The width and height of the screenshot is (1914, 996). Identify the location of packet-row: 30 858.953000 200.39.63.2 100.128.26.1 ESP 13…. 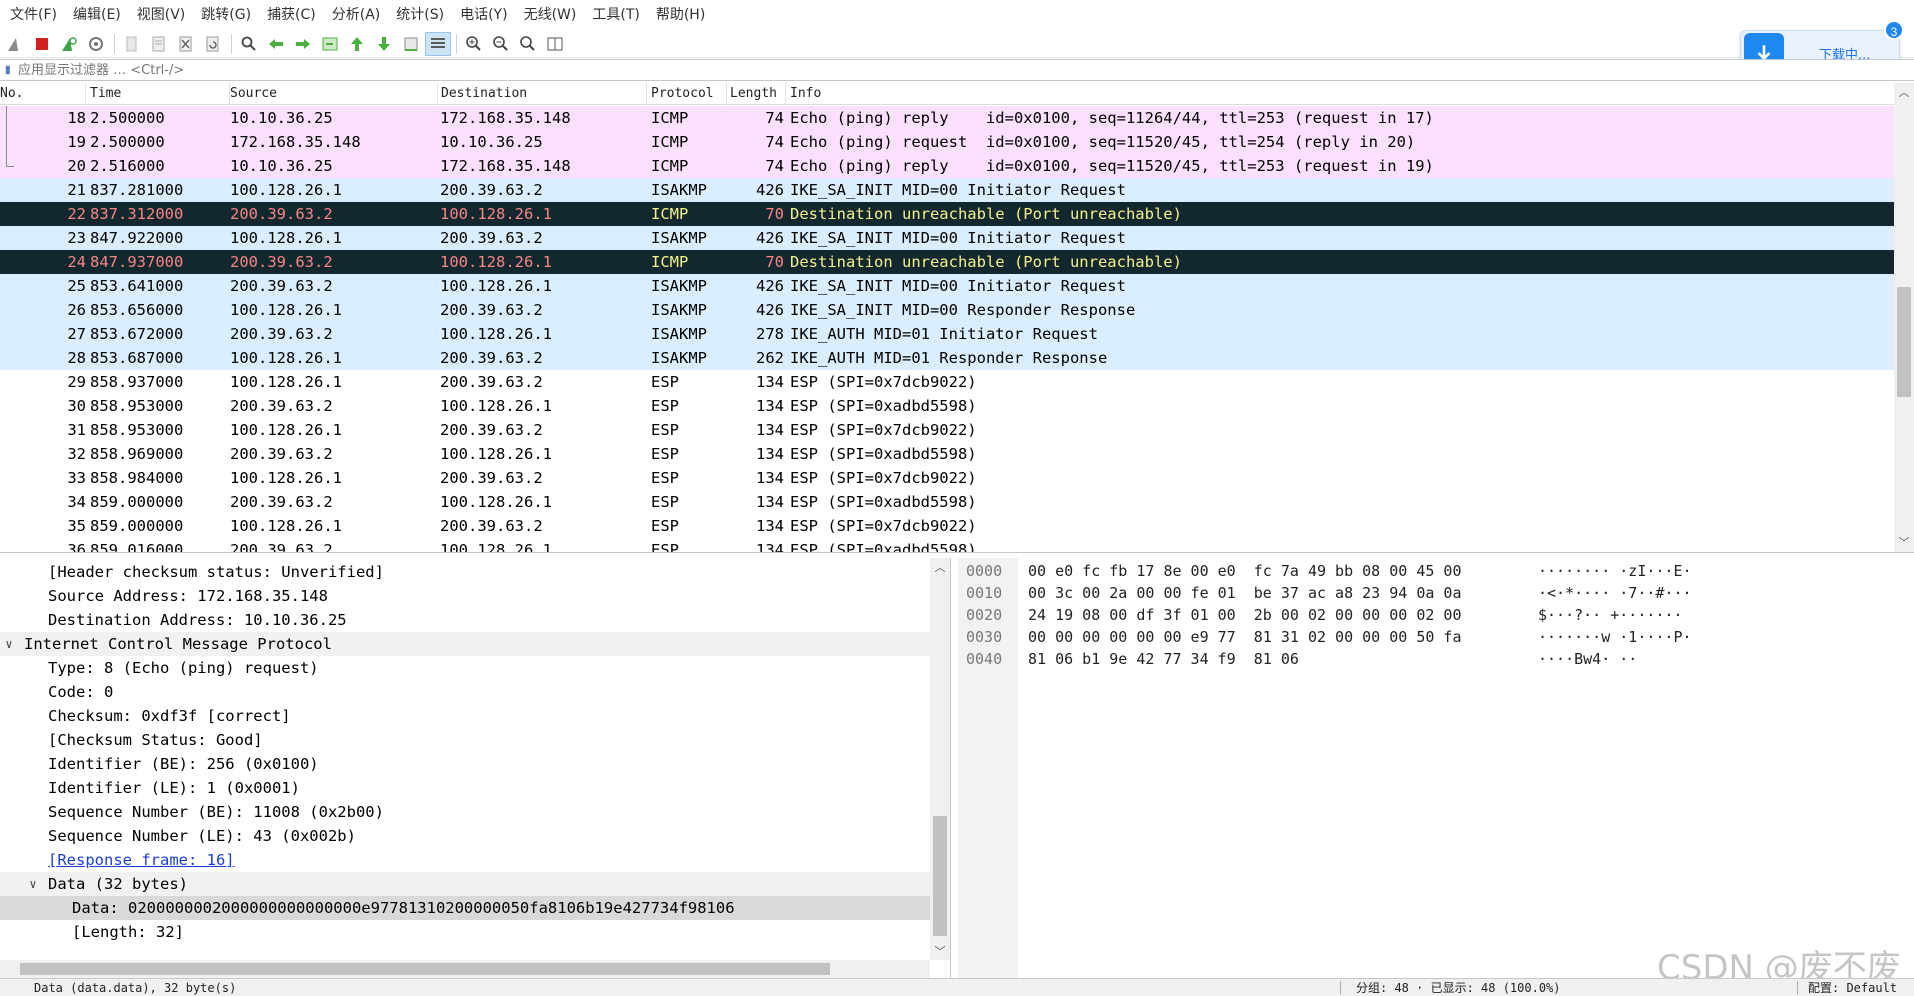
(947, 406).